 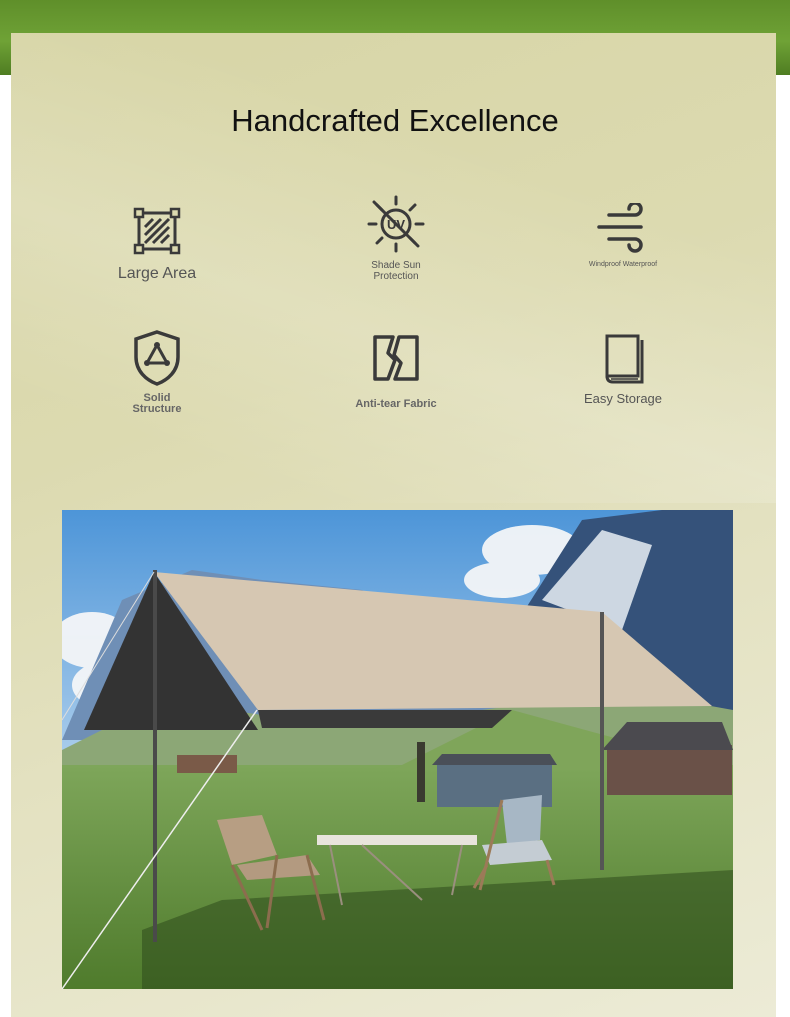 What do you see at coordinates (623, 398) in the screenshot?
I see `feature-label: Easy Storage` at bounding box center [623, 398].